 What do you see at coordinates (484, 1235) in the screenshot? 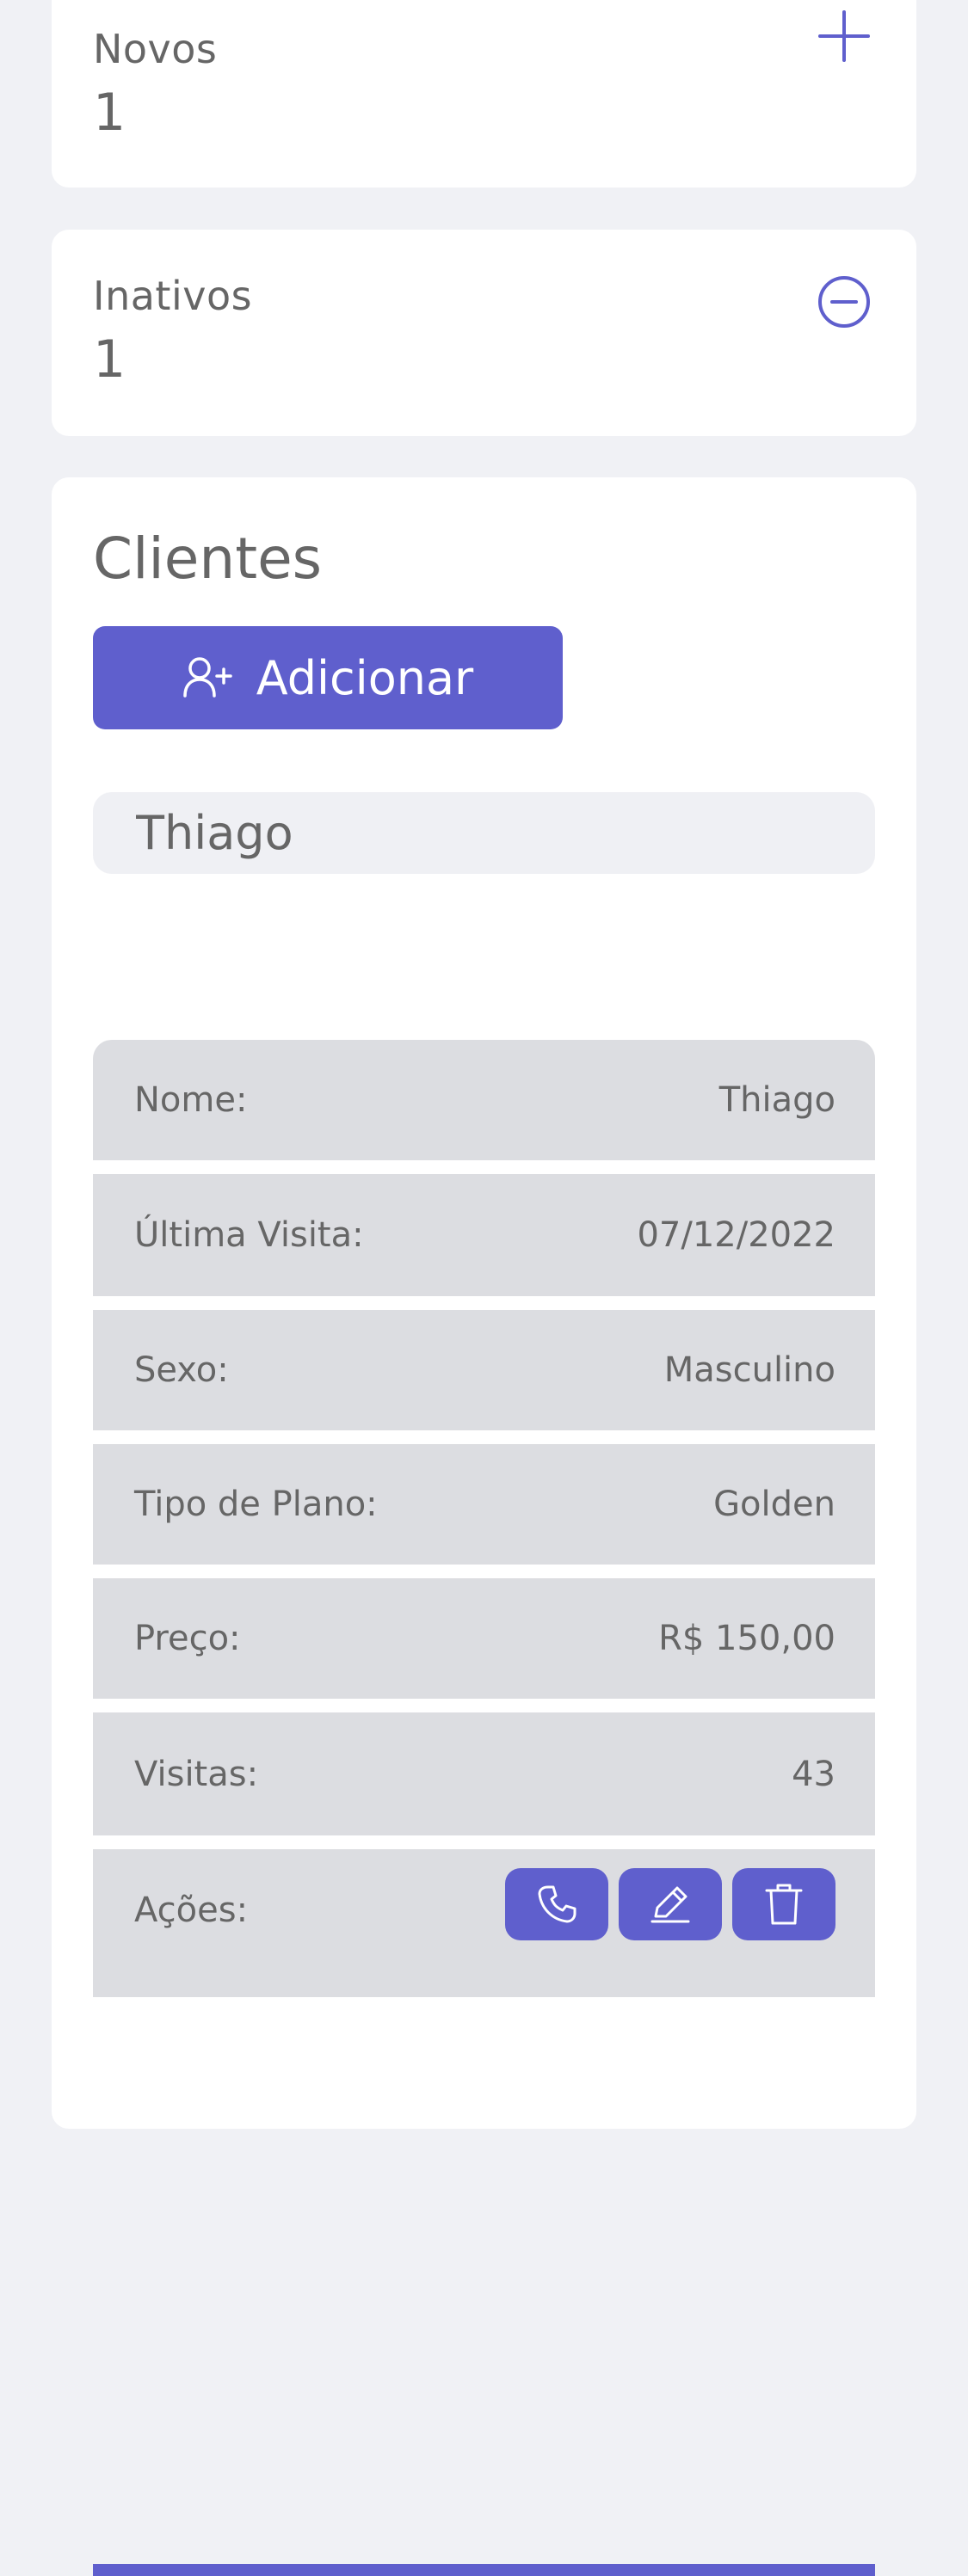
I see `detail-row-ultima-visita: Última Visita: 07/12/2022` at bounding box center [484, 1235].